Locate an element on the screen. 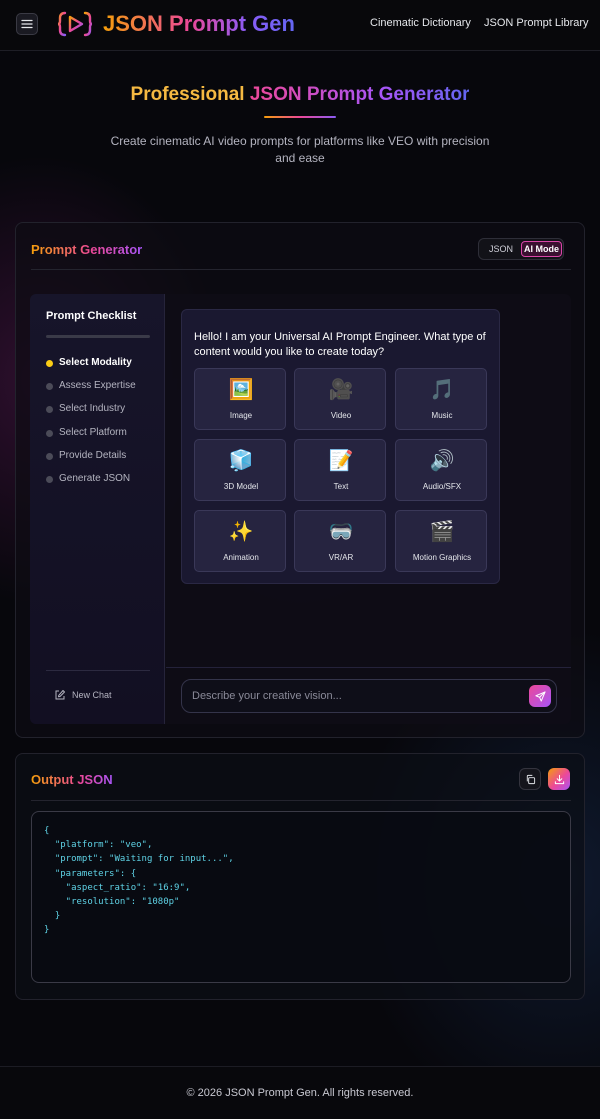 Image resolution: width=600 pixels, height=1119 pixels. hero-title: Professional JSON Prompt Generator is located at coordinates (300, 95).